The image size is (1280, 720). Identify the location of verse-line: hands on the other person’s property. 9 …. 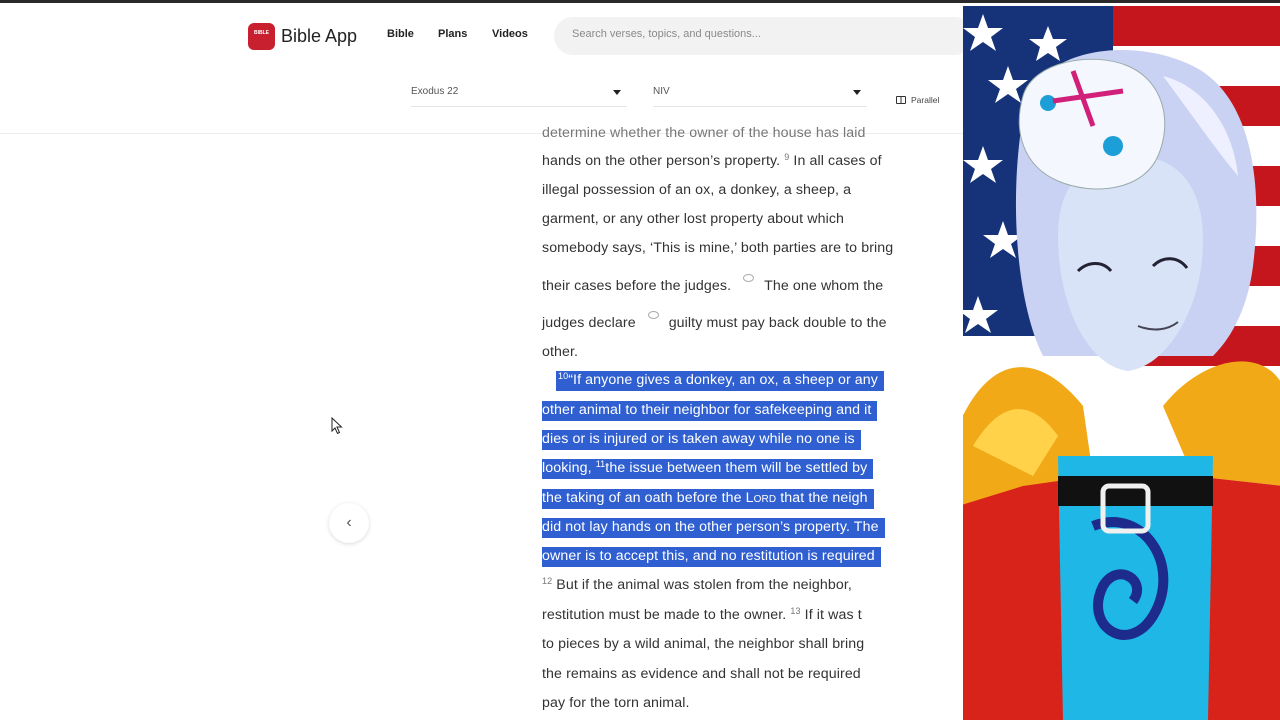
(712, 160).